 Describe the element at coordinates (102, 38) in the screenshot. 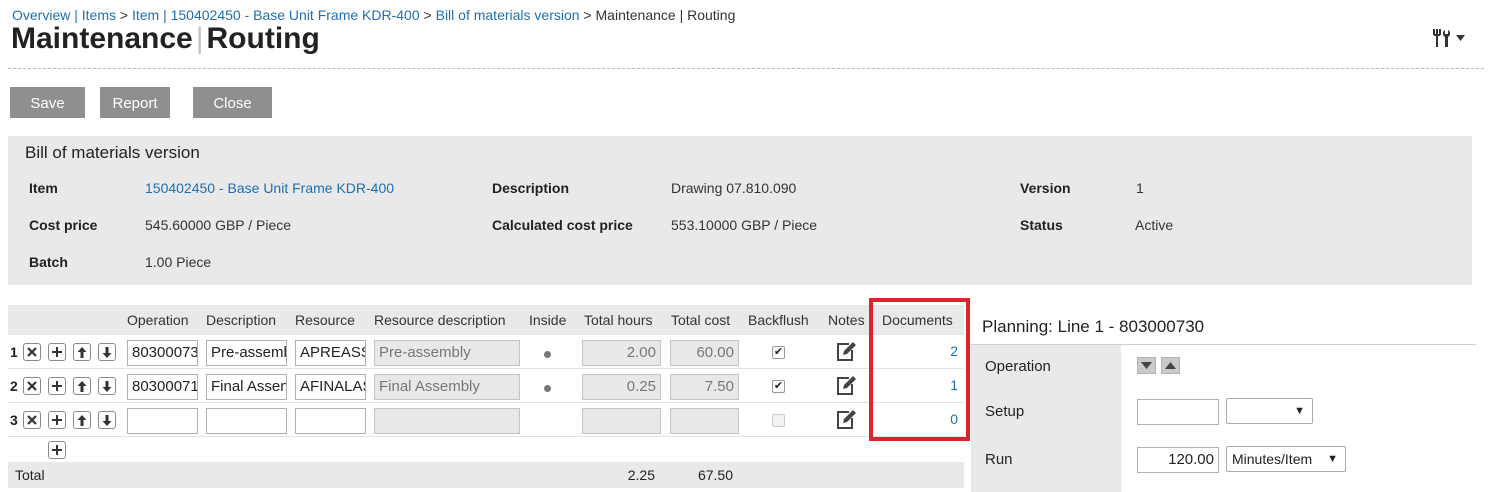

I see `page-title-part1: Maintenance` at that location.